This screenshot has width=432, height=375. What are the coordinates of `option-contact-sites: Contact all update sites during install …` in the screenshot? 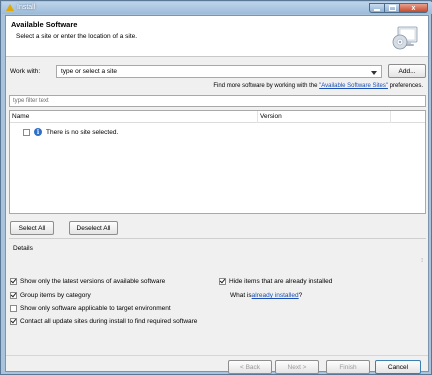 It's located at (103, 321).